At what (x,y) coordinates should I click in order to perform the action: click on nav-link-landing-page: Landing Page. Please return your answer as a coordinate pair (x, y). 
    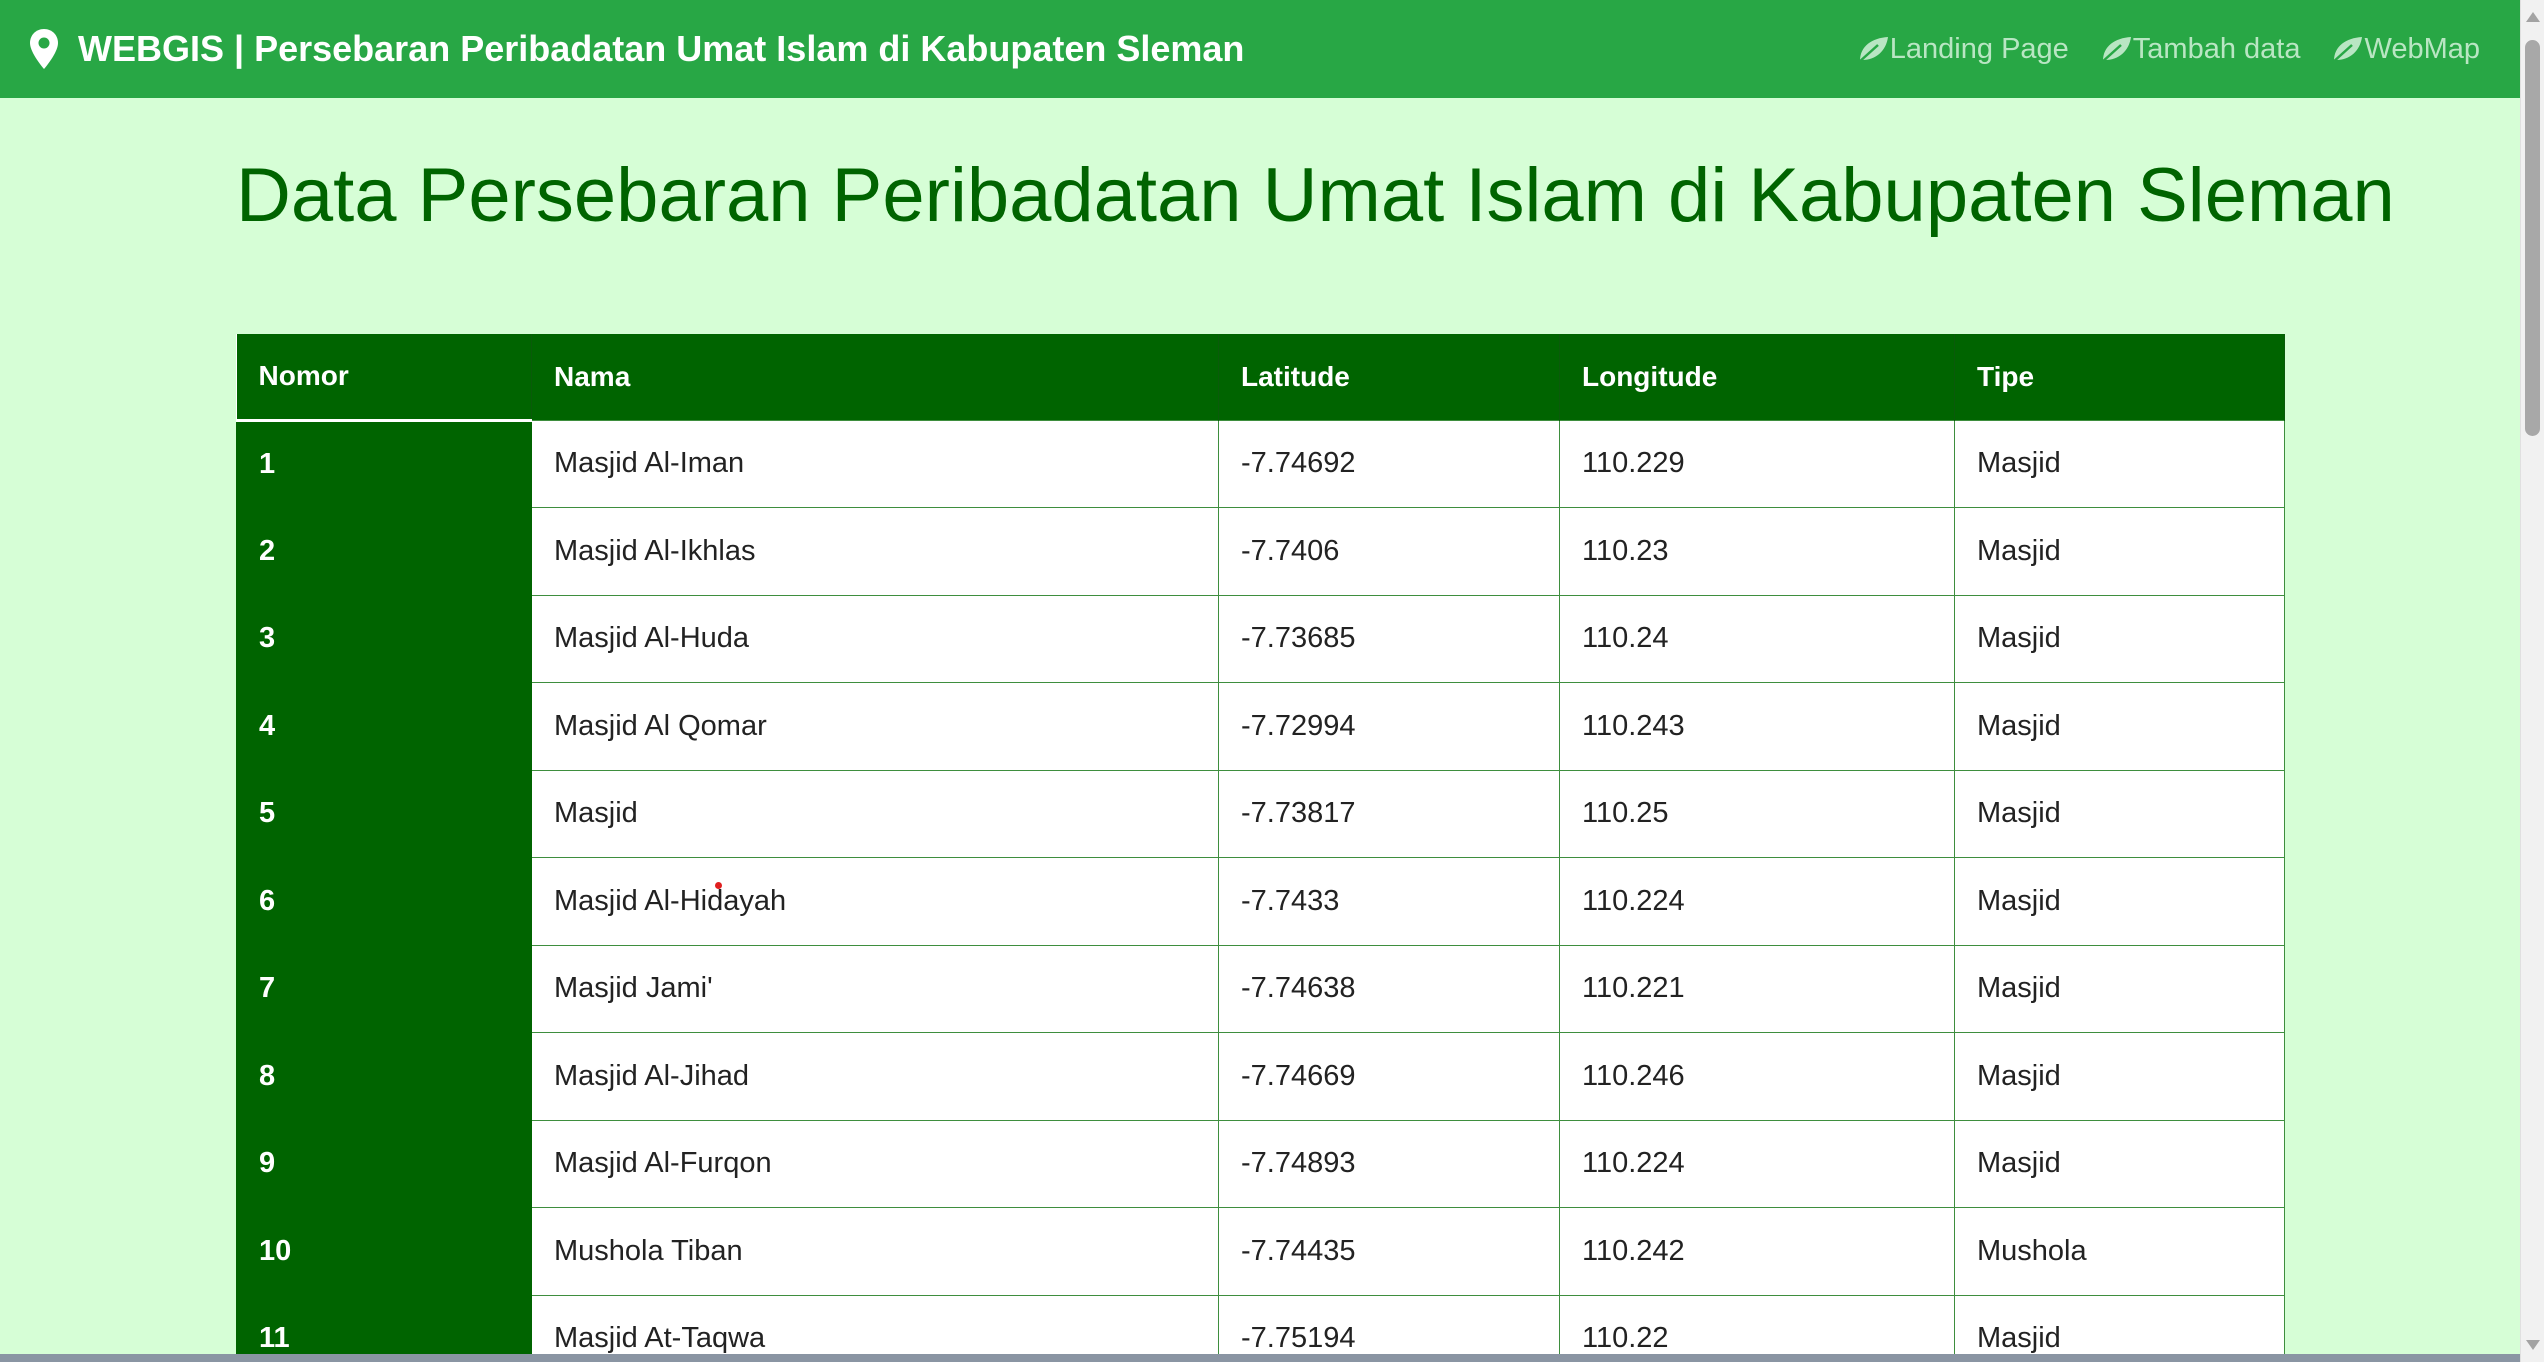
    Looking at the image, I should click on (1962, 49).